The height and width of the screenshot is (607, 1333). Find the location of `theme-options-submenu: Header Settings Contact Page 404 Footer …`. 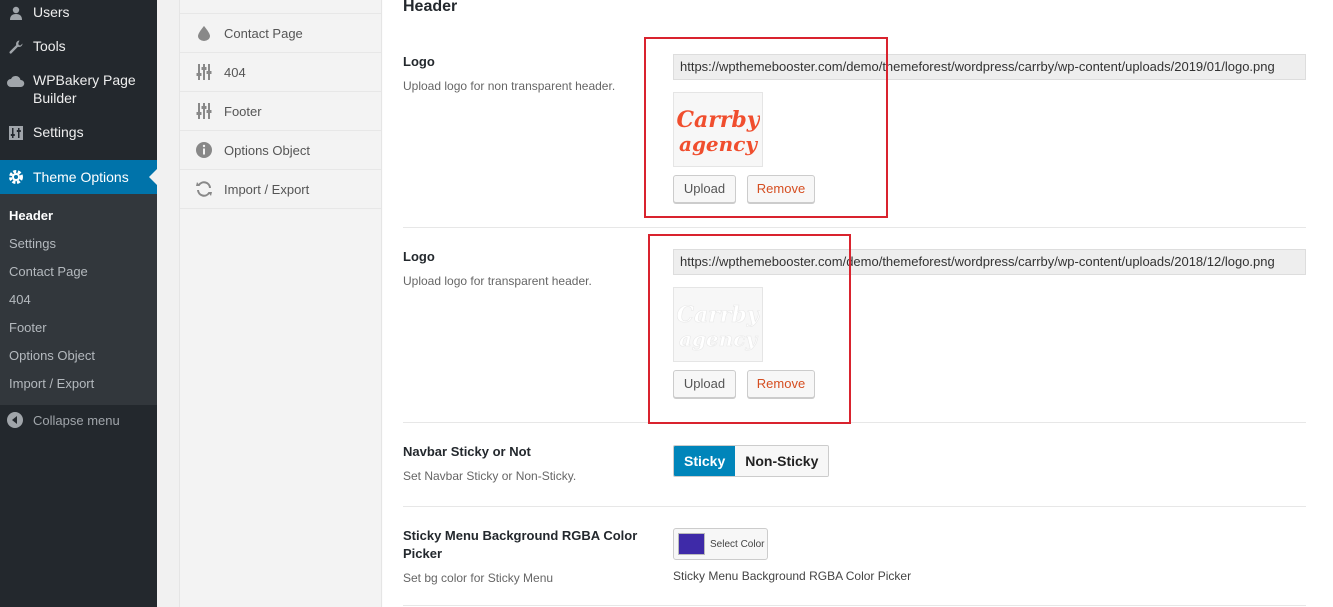

theme-options-submenu: Header Settings Contact Page 404 Footer … is located at coordinates (78, 299).